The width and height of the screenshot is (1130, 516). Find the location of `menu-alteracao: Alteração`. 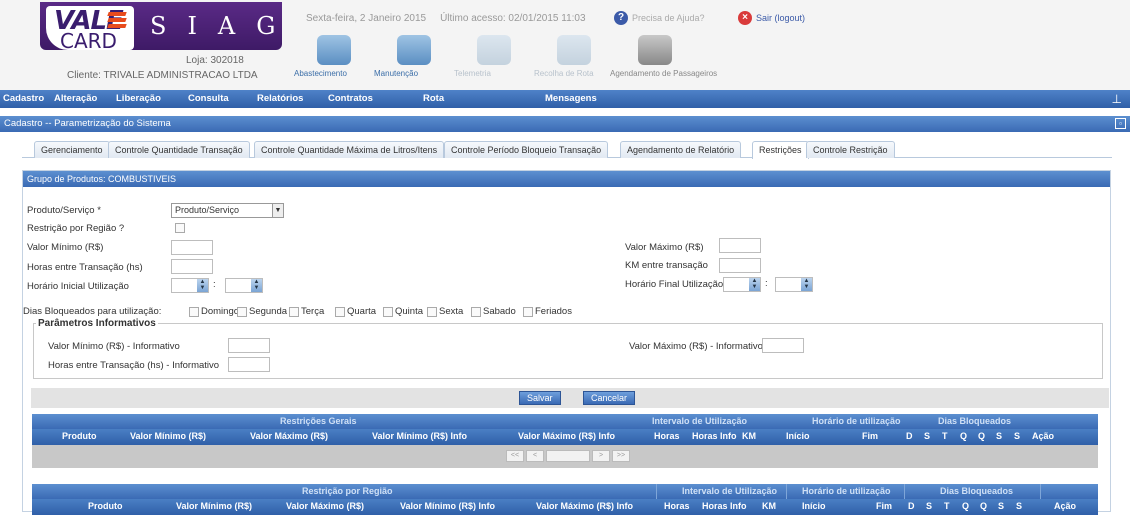

menu-alteracao: Alteração is located at coordinates (75, 98).